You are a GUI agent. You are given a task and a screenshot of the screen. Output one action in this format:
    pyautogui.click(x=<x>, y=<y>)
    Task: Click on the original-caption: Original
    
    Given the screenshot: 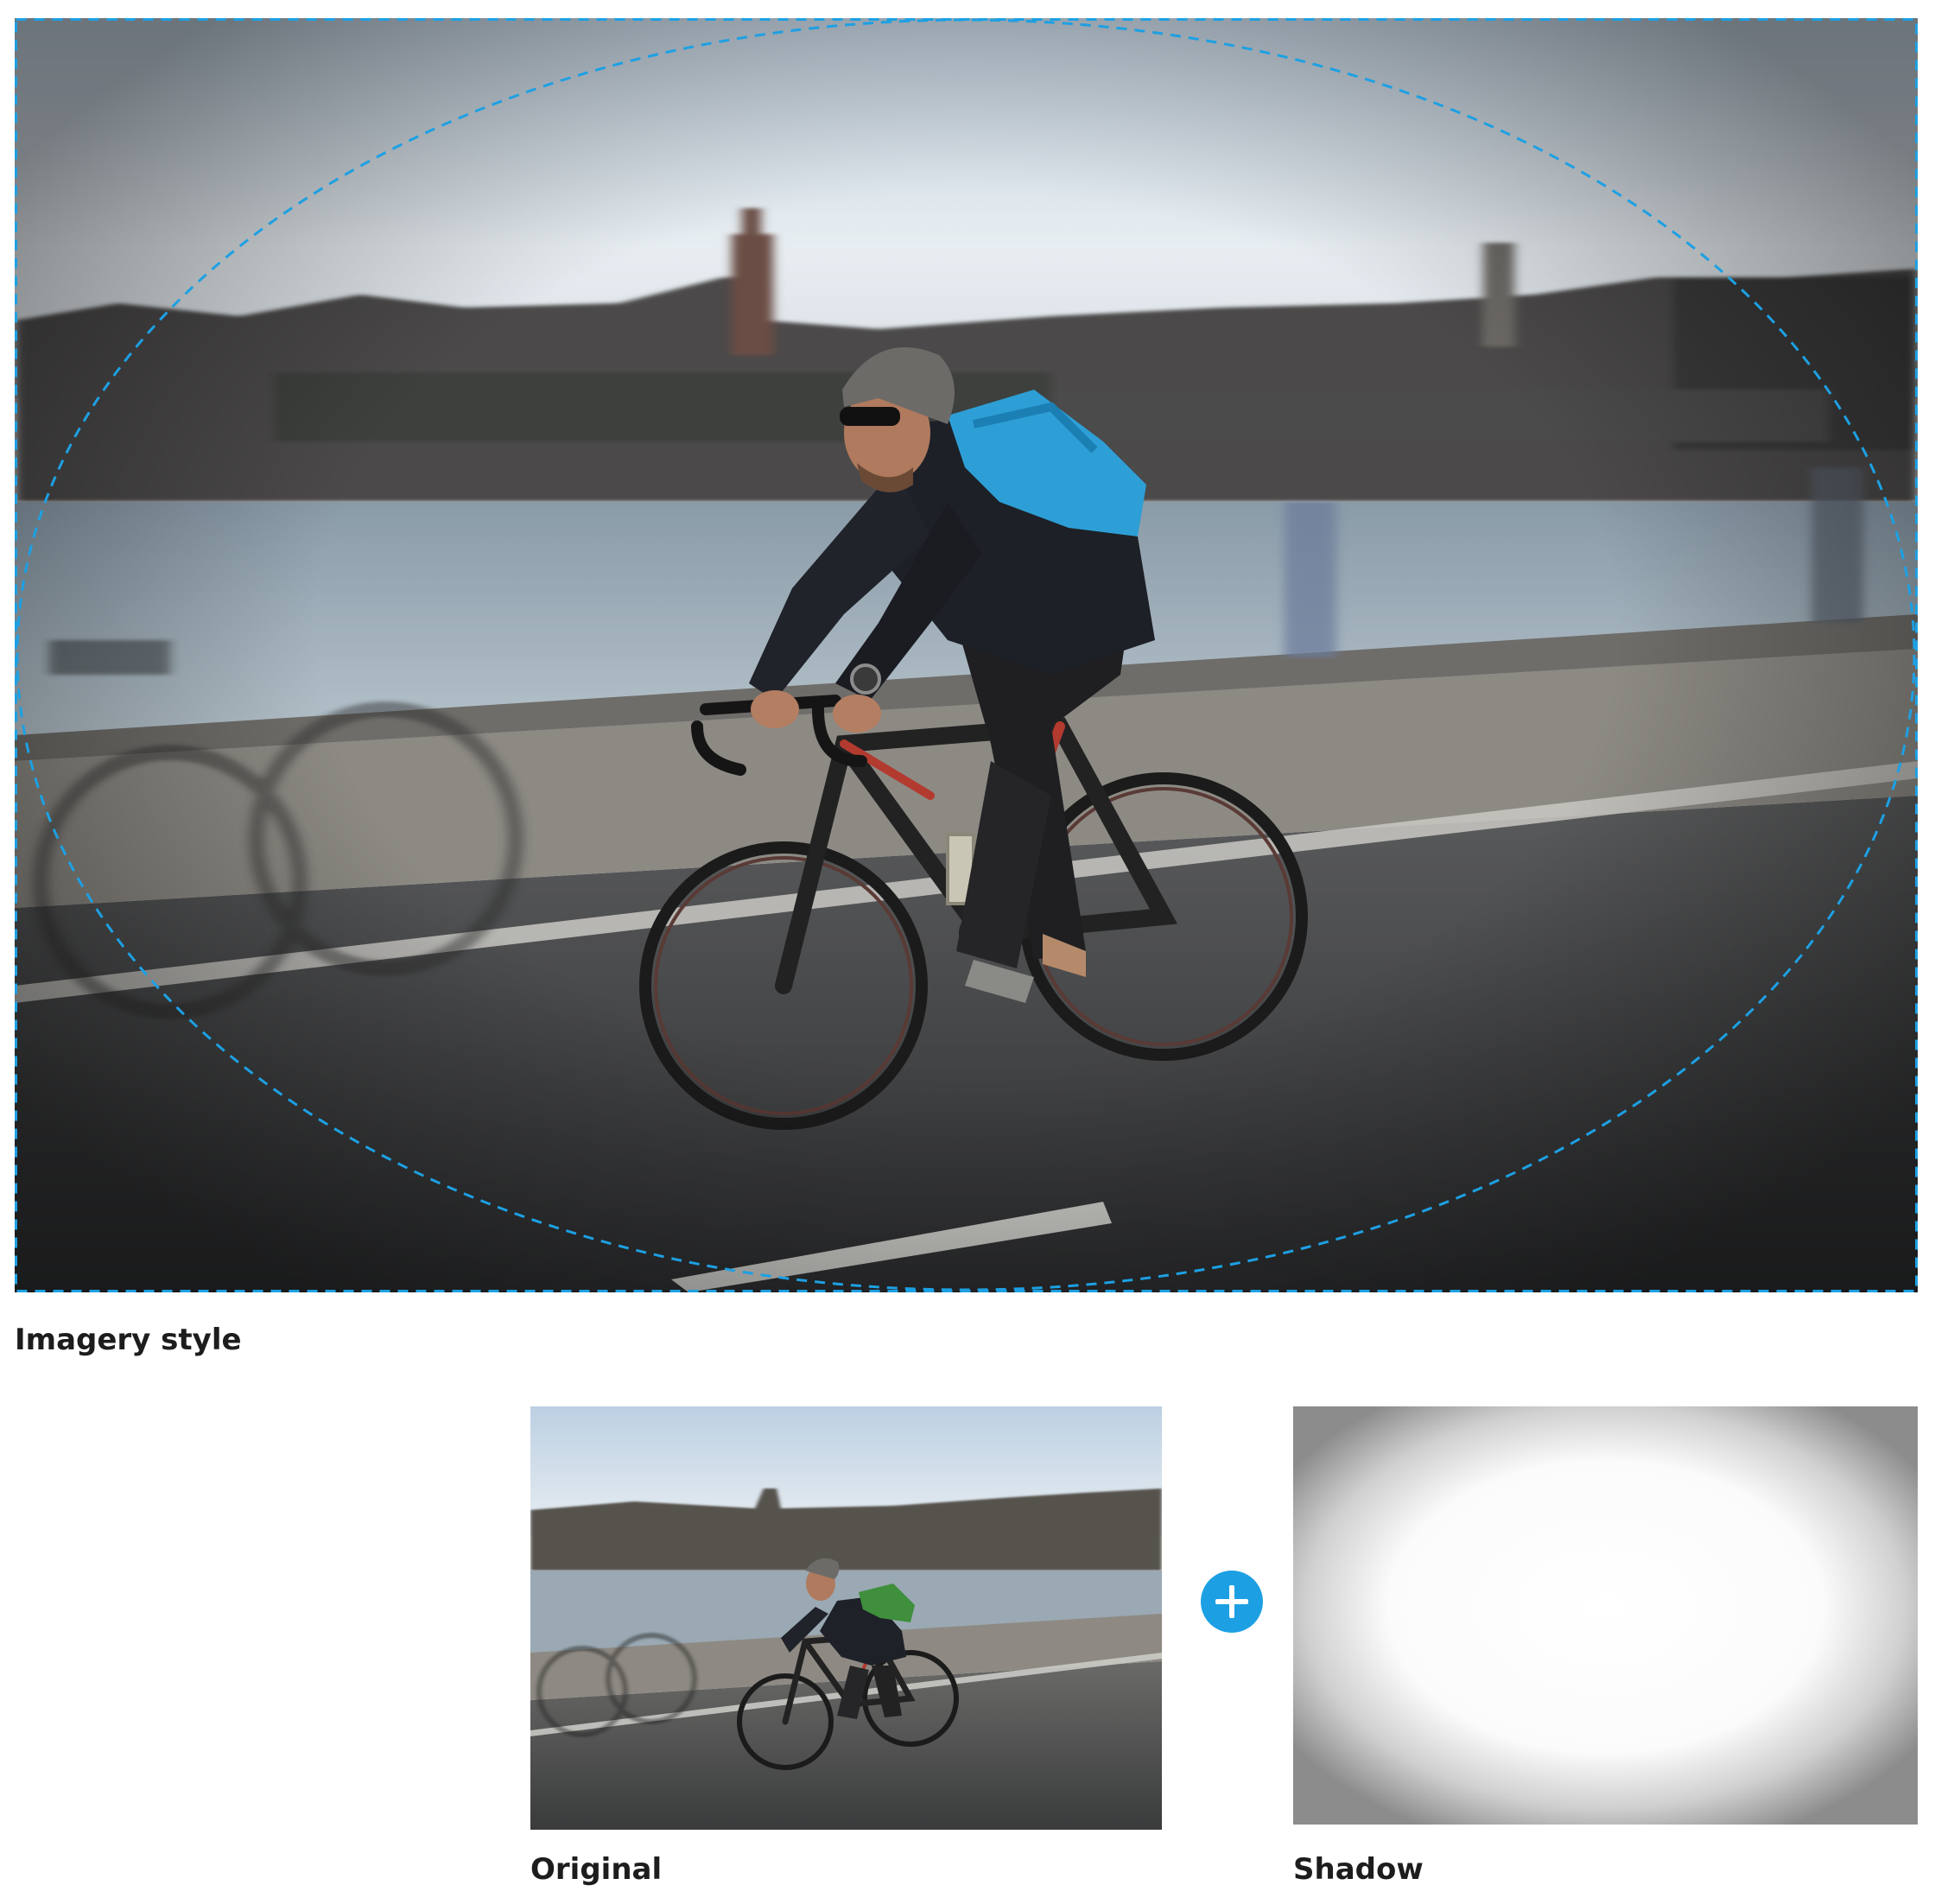 What is the action you would take?
    pyautogui.click(x=596, y=1869)
    